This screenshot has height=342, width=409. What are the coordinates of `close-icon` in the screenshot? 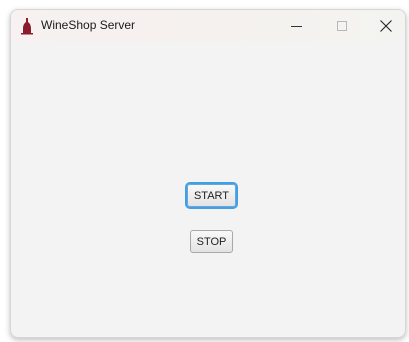 It's located at (386, 26).